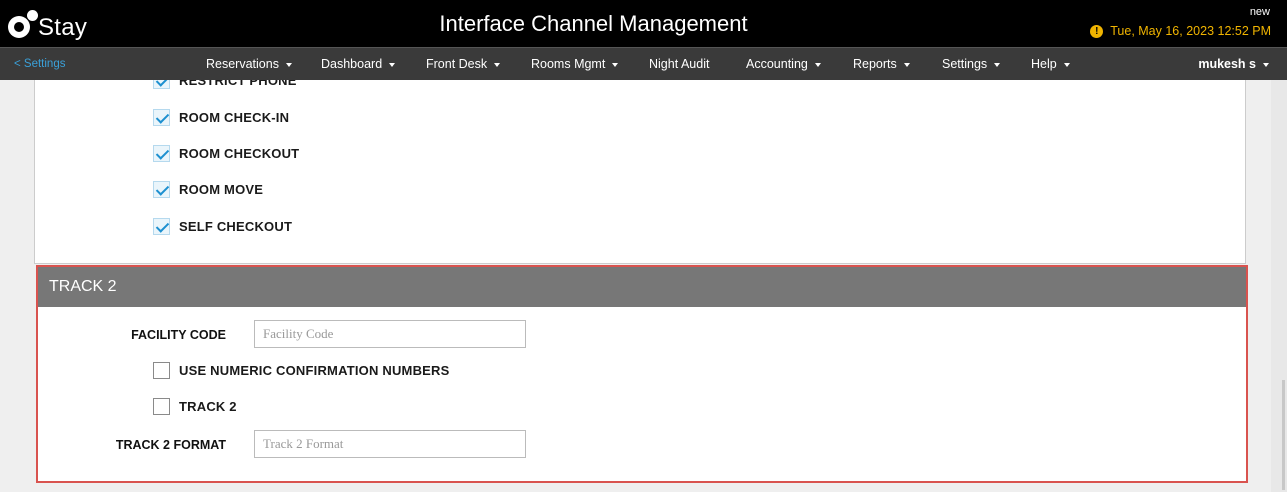 The image size is (1287, 492). I want to click on nav-settings: Settings, so click(971, 64).